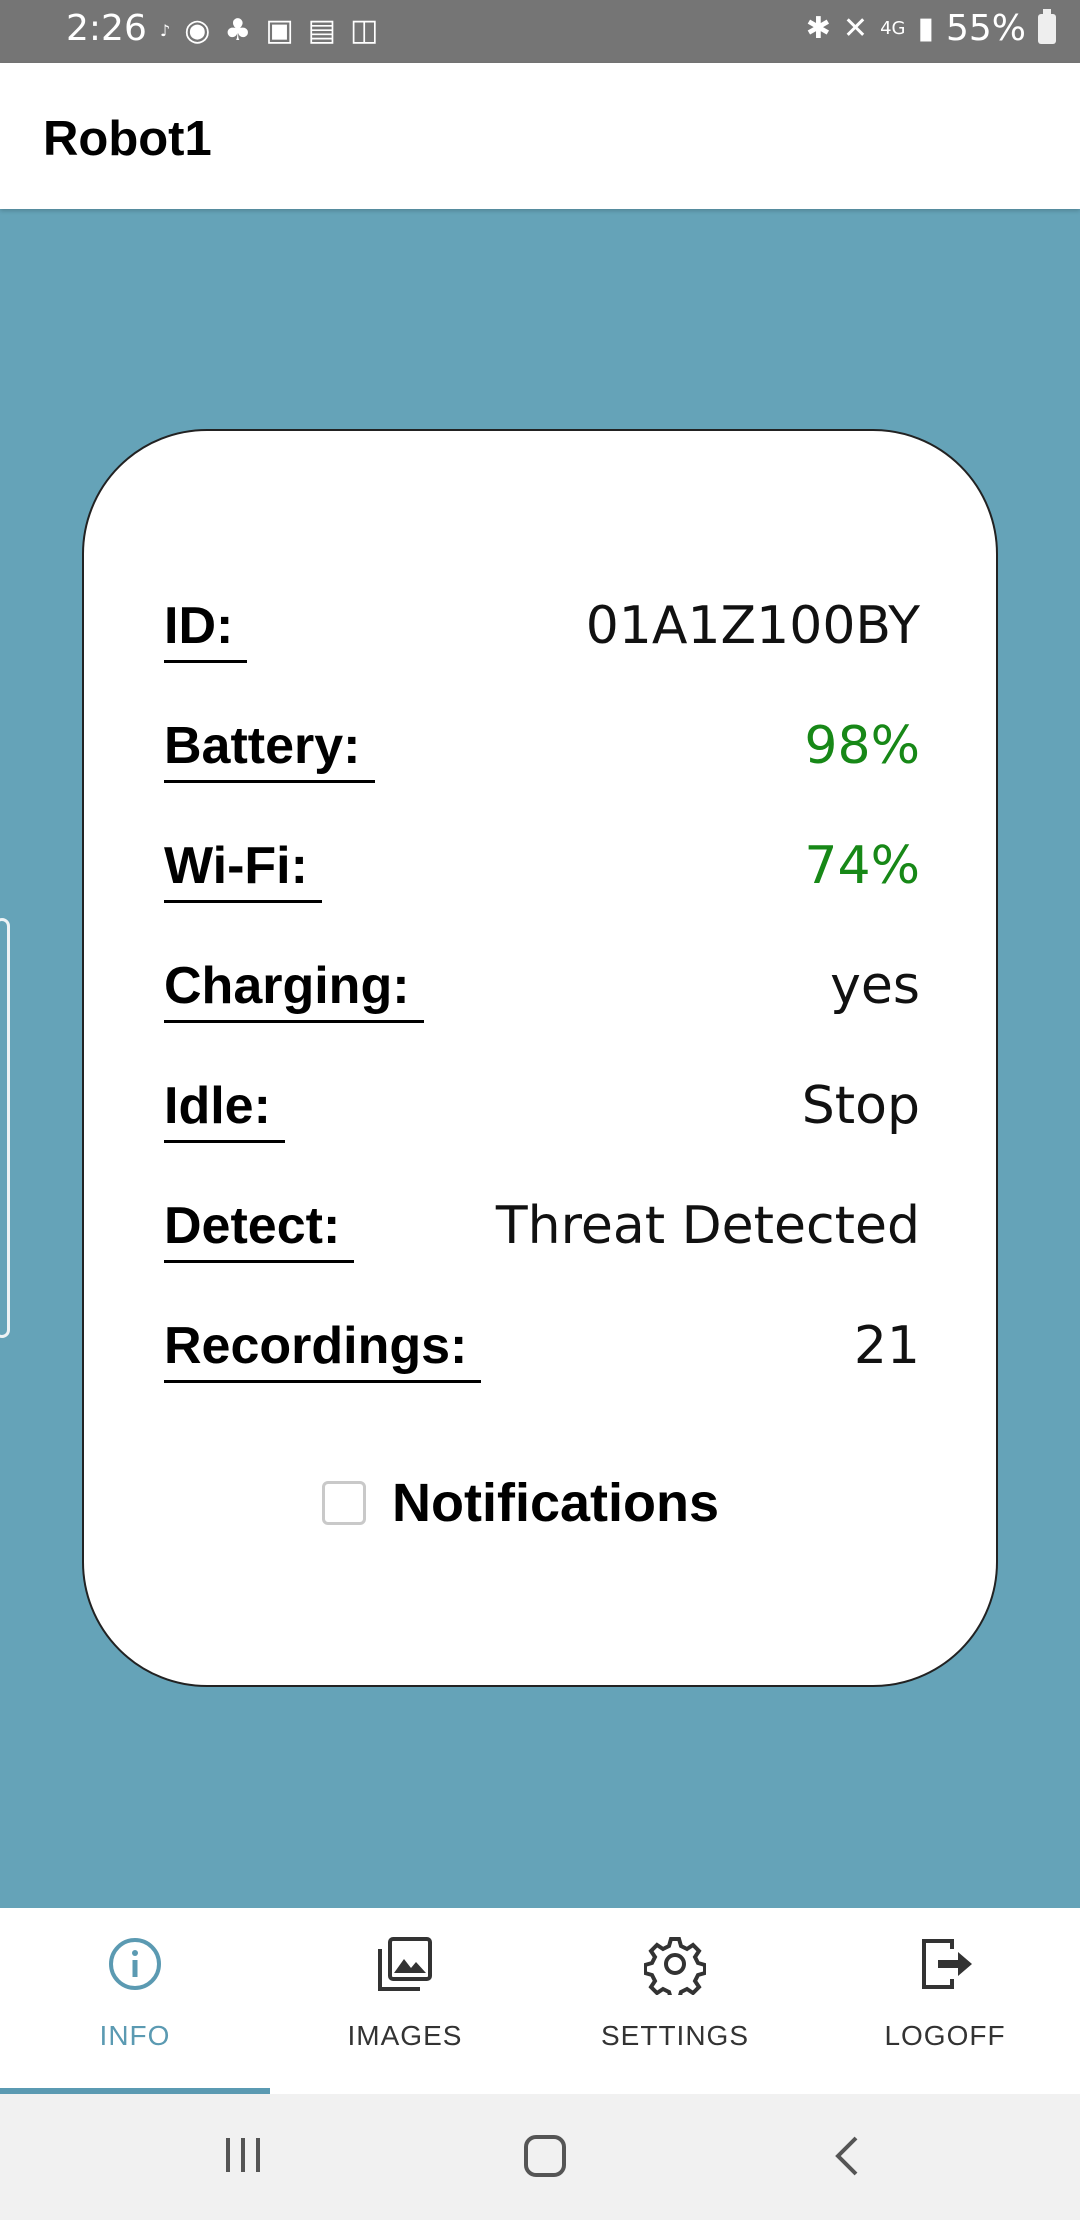 This screenshot has height=2220, width=1080. I want to click on info-row-wifi: Wi-Fi: 74%, so click(542, 880).